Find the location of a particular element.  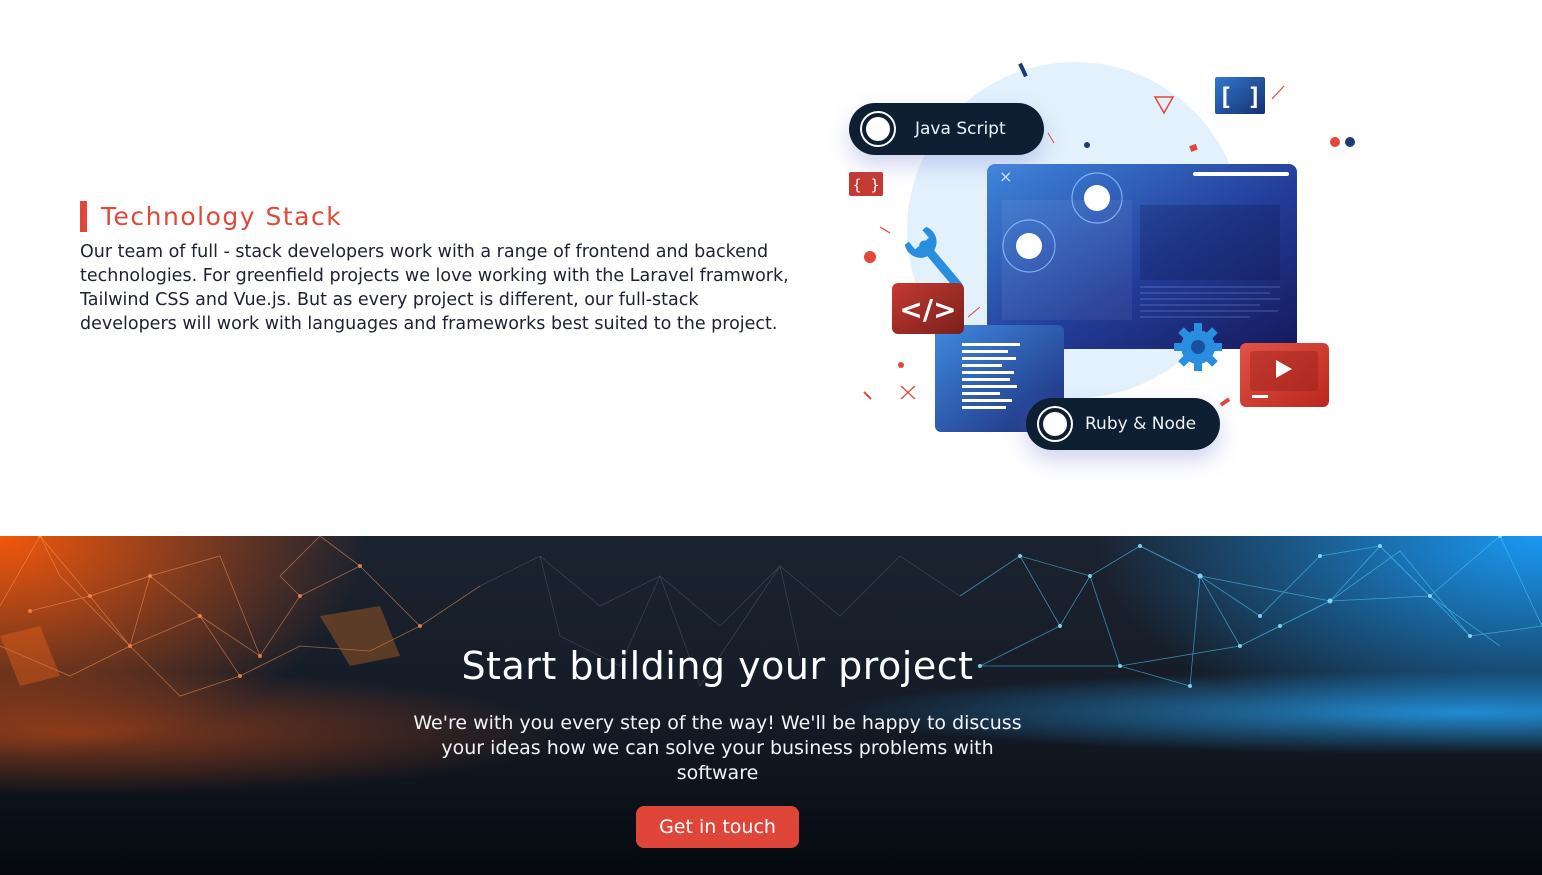

ruby-node-pill: Ruby & Node is located at coordinates (1123, 424).